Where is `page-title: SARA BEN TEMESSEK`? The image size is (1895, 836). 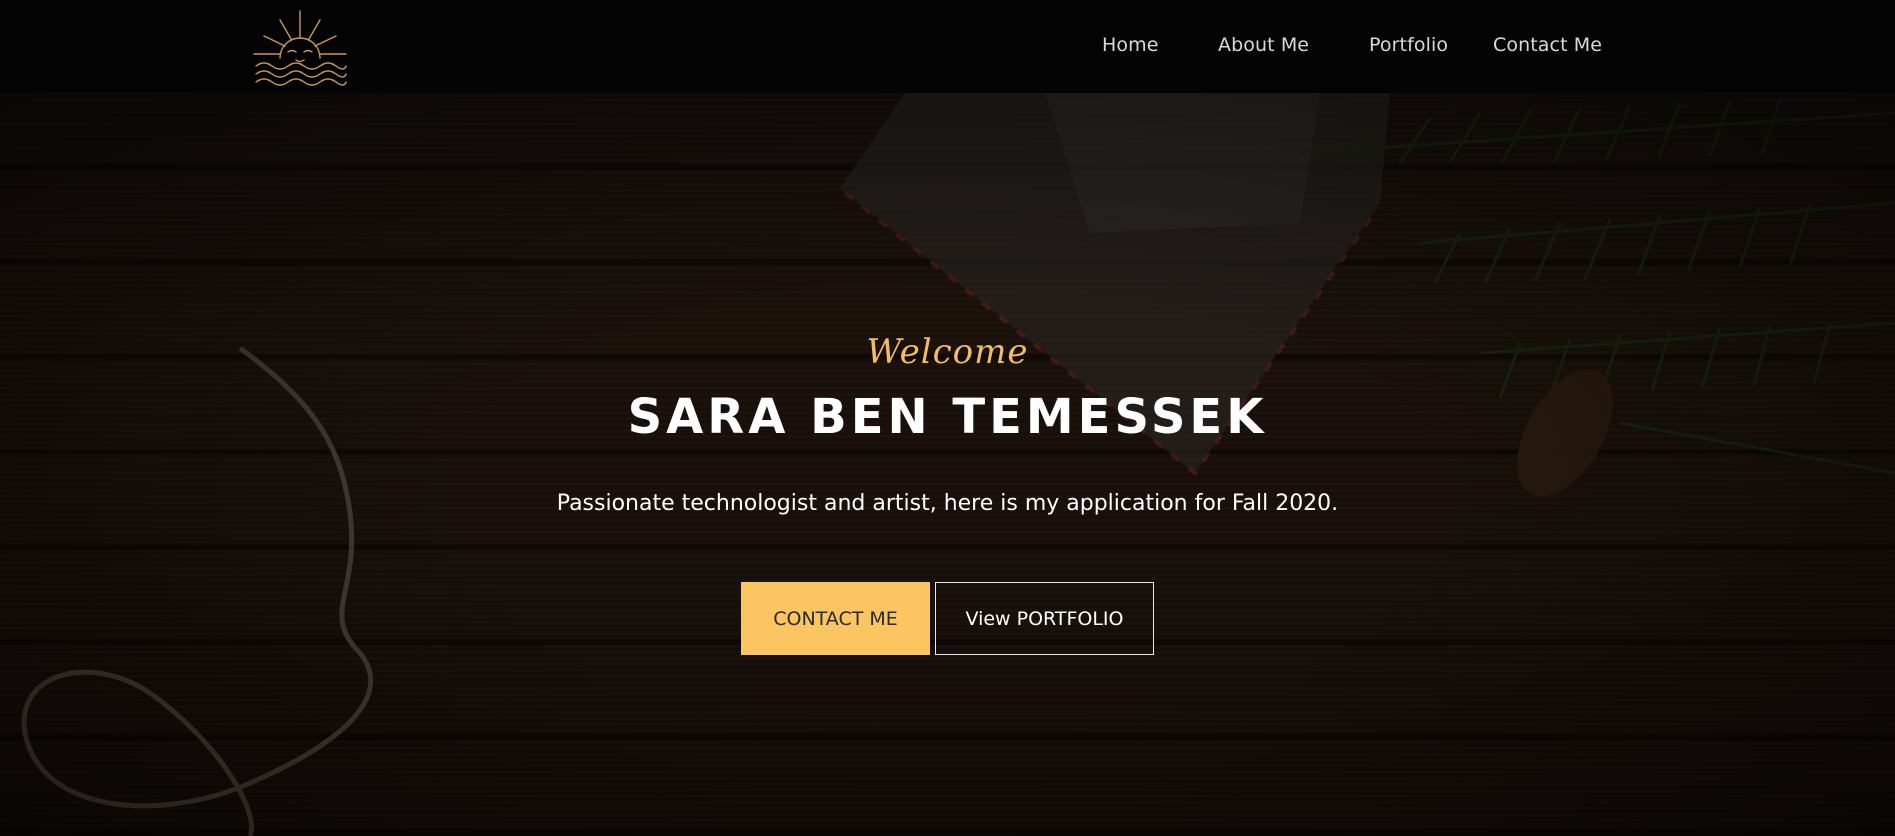
page-title: SARA BEN TEMESSEK is located at coordinates (947, 417).